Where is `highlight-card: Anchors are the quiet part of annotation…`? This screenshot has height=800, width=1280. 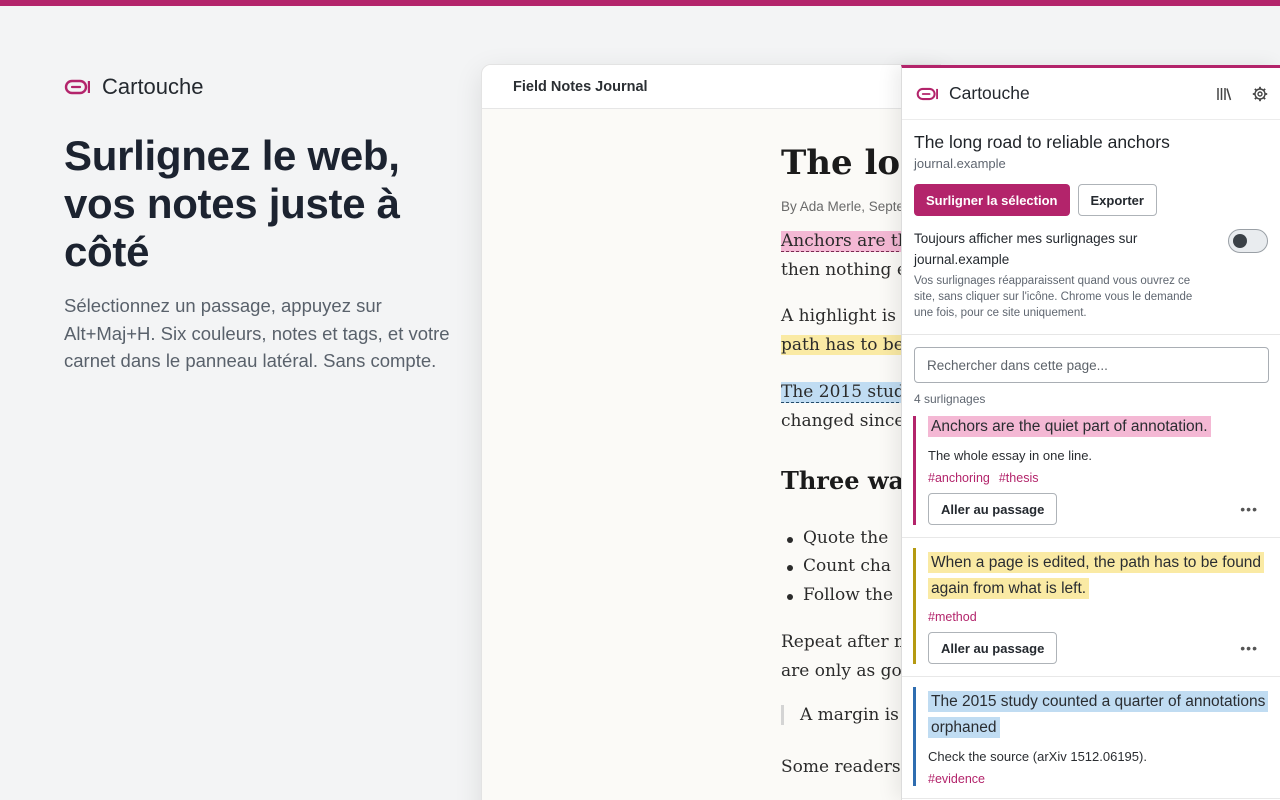
highlight-card: Anchors are the quiet part of annotation… is located at coordinates (1091, 472).